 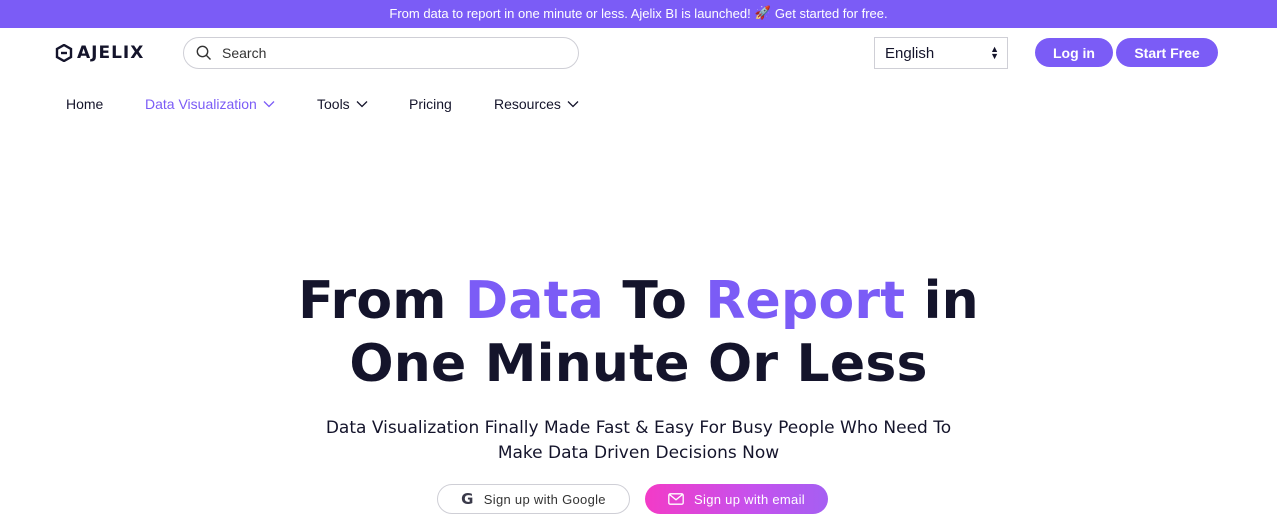 I want to click on search-input, so click(x=392, y=53).